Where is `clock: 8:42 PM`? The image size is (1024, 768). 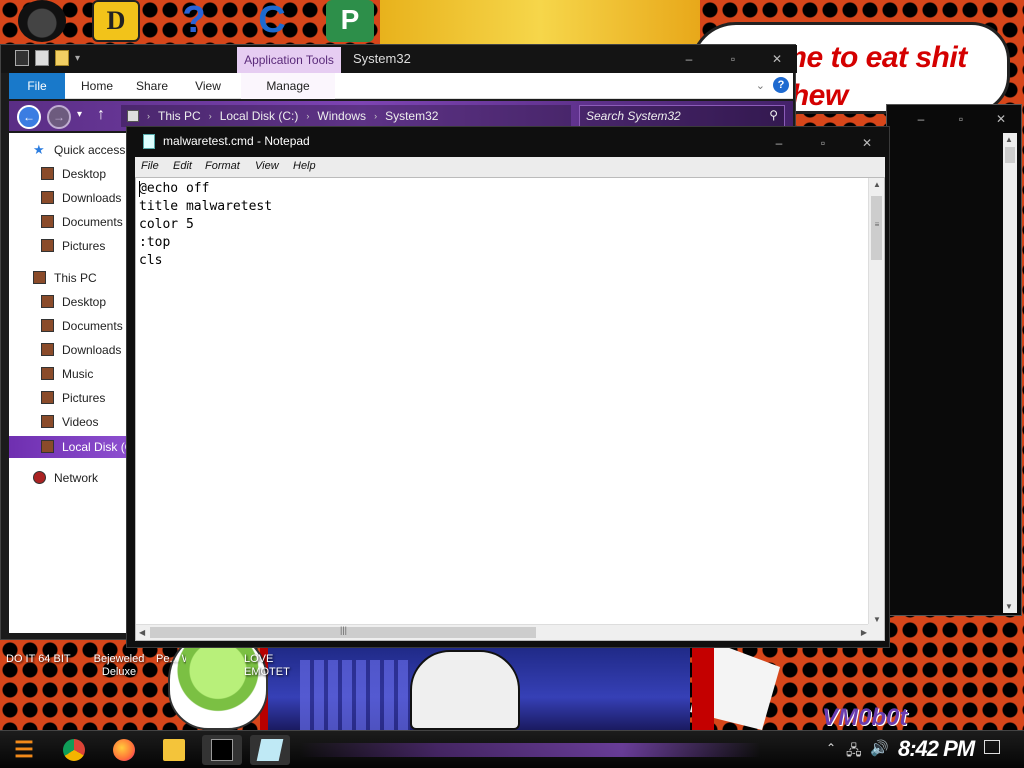
clock: 8:42 PM is located at coordinates (936, 749).